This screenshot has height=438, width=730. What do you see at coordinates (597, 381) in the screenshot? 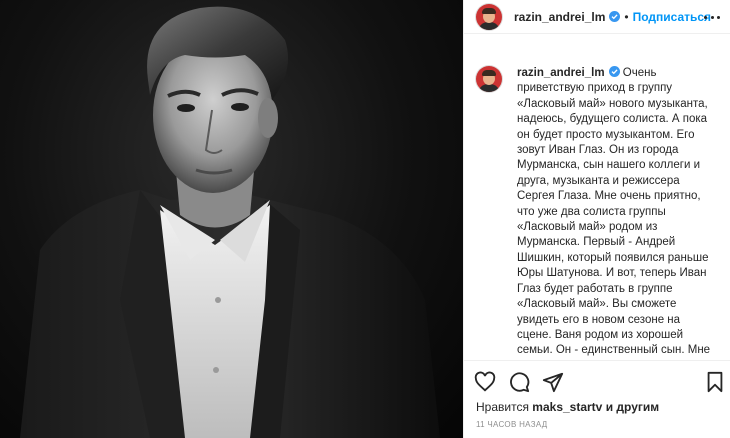
I see `post-actions-bar` at bounding box center [597, 381].